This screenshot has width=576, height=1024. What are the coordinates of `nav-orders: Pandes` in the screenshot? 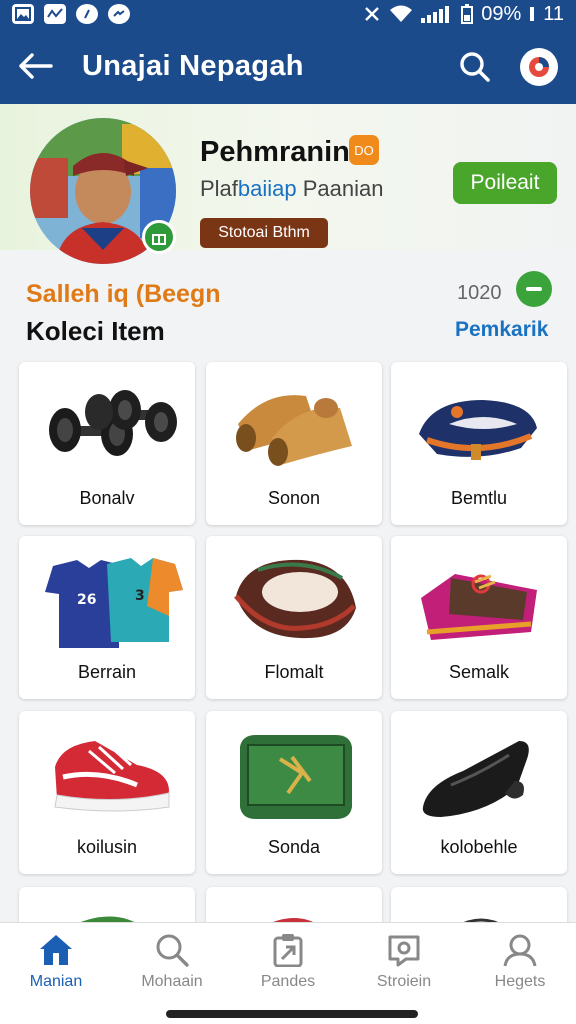 It's located at (288, 962).